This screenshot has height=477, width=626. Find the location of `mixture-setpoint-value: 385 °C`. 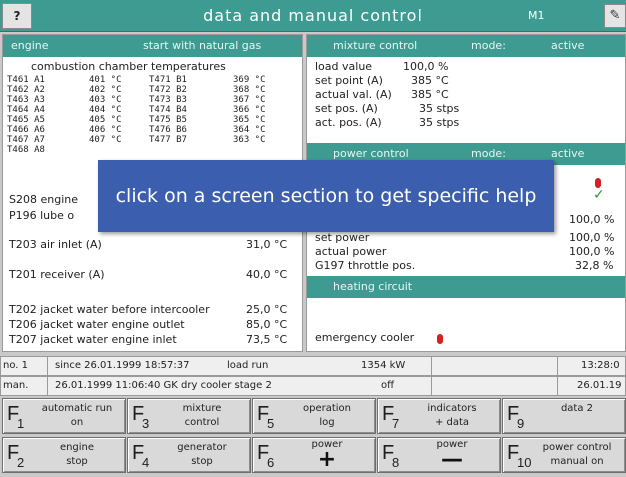

mixture-setpoint-value: 385 °C is located at coordinates (430, 80).